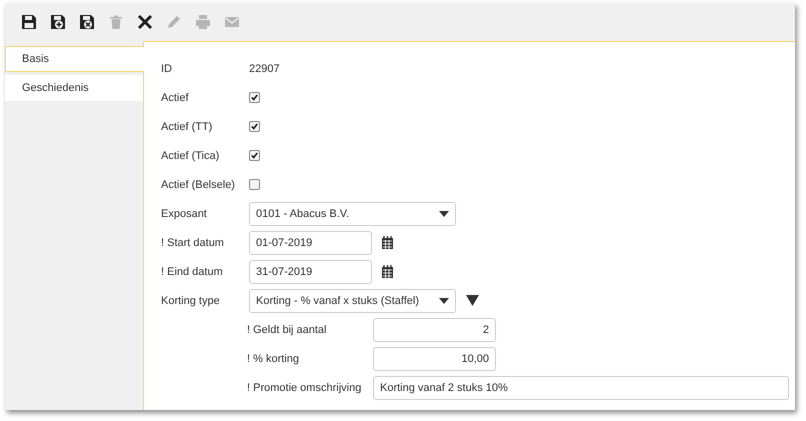 The width and height of the screenshot is (806, 421). I want to click on field-label: ! Start datum, so click(193, 242).